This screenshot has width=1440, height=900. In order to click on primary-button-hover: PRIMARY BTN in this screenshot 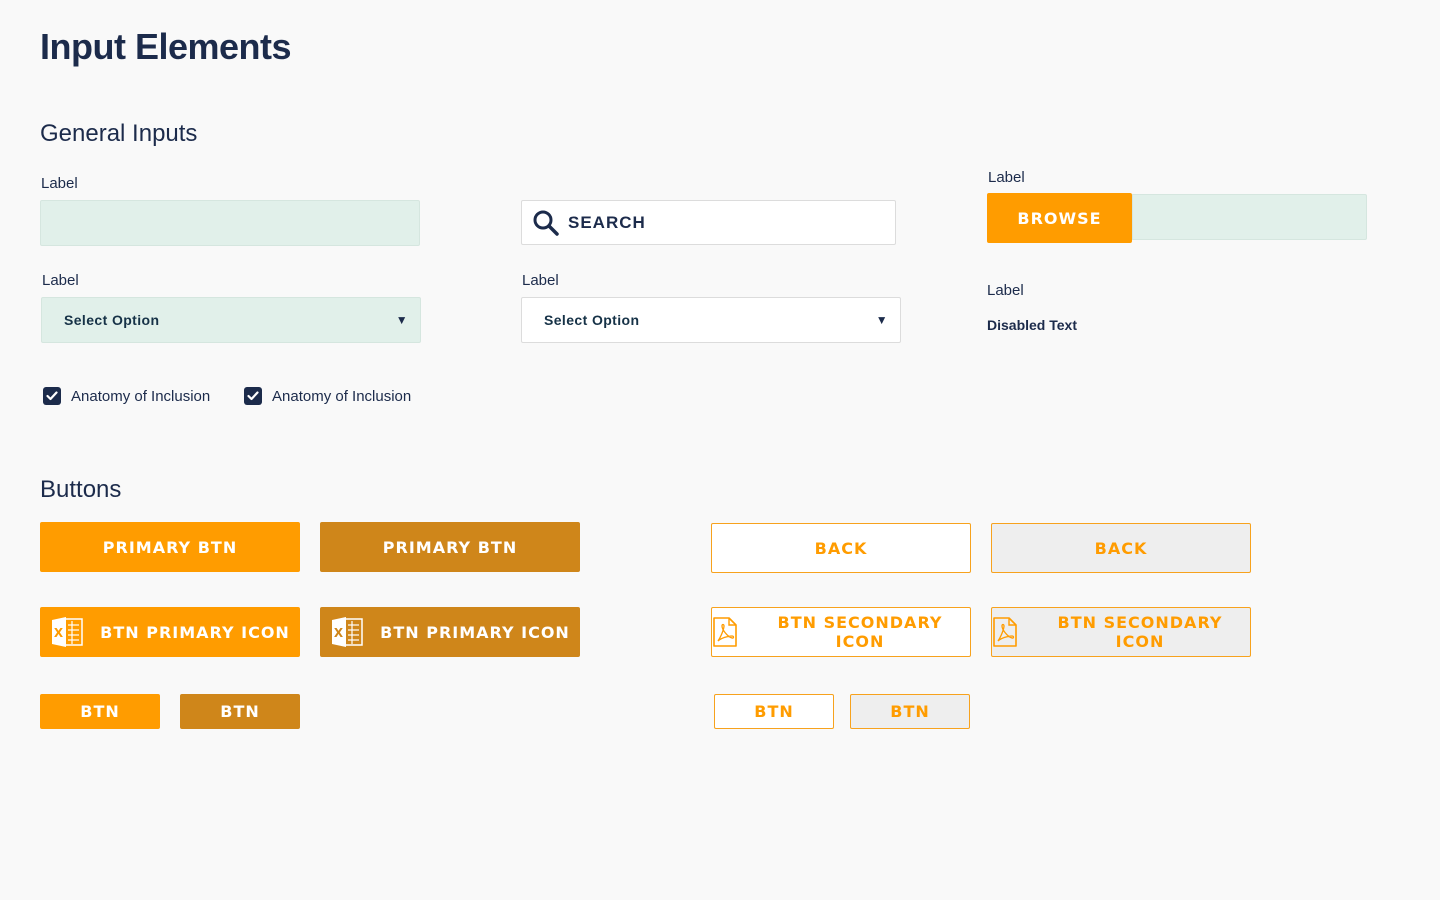, I will do `click(450, 547)`.